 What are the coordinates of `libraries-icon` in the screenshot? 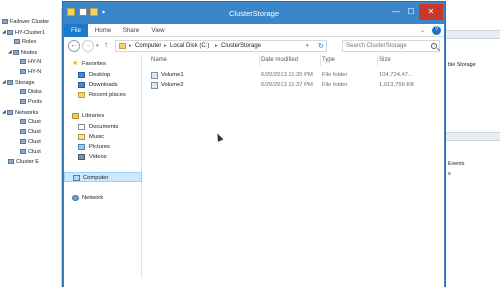 It's located at (75, 116).